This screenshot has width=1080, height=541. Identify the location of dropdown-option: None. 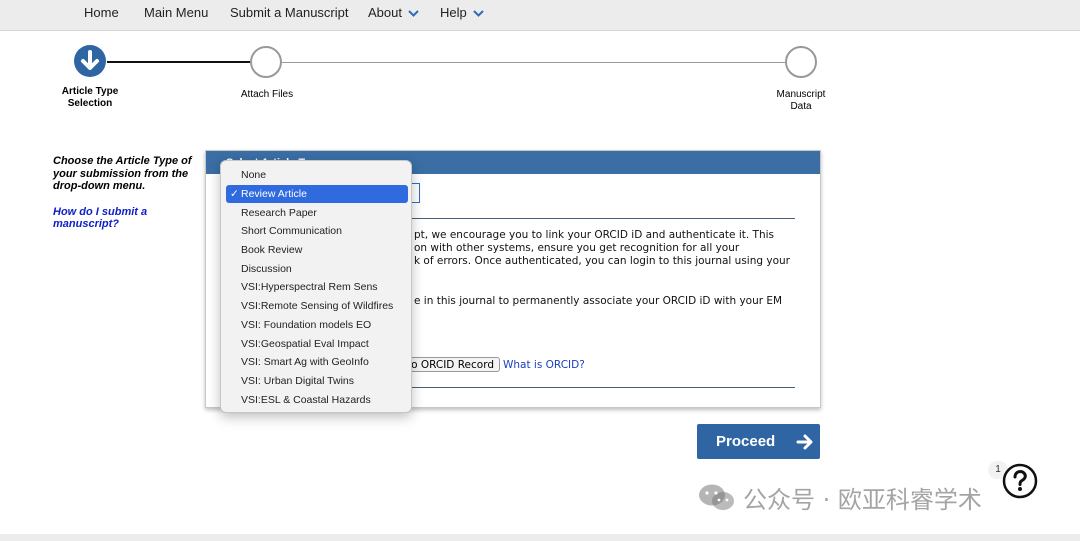
(317, 175).